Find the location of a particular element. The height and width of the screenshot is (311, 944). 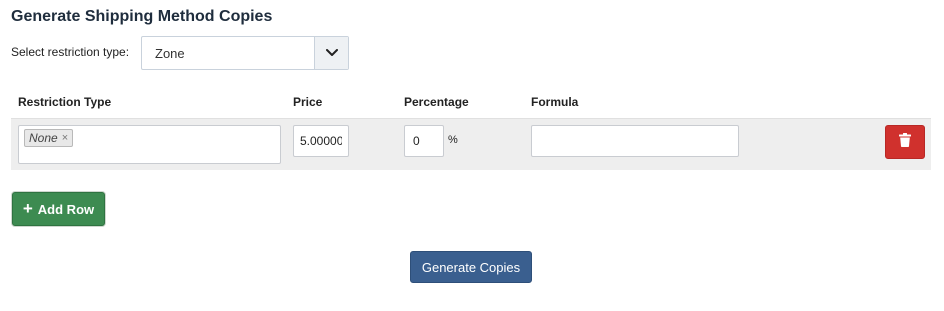

plus-icon: + is located at coordinates (27, 208).